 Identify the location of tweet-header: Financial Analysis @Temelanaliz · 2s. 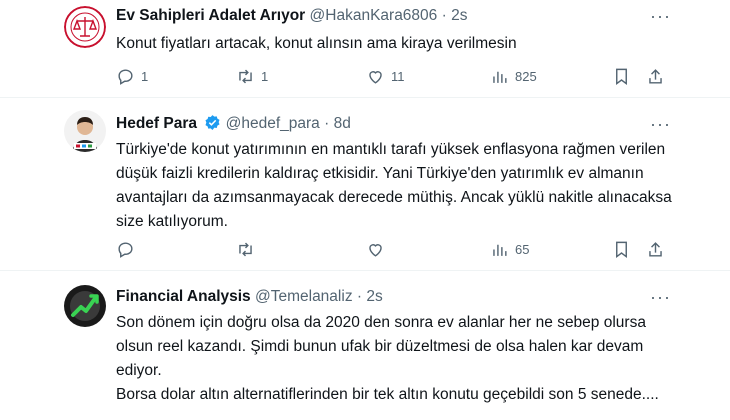
(249, 297).